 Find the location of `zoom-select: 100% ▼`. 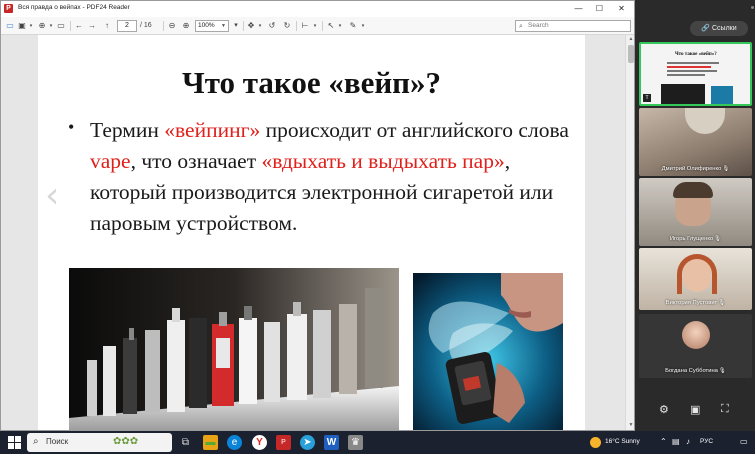

zoom-select: 100% ▼ is located at coordinates (212, 26).